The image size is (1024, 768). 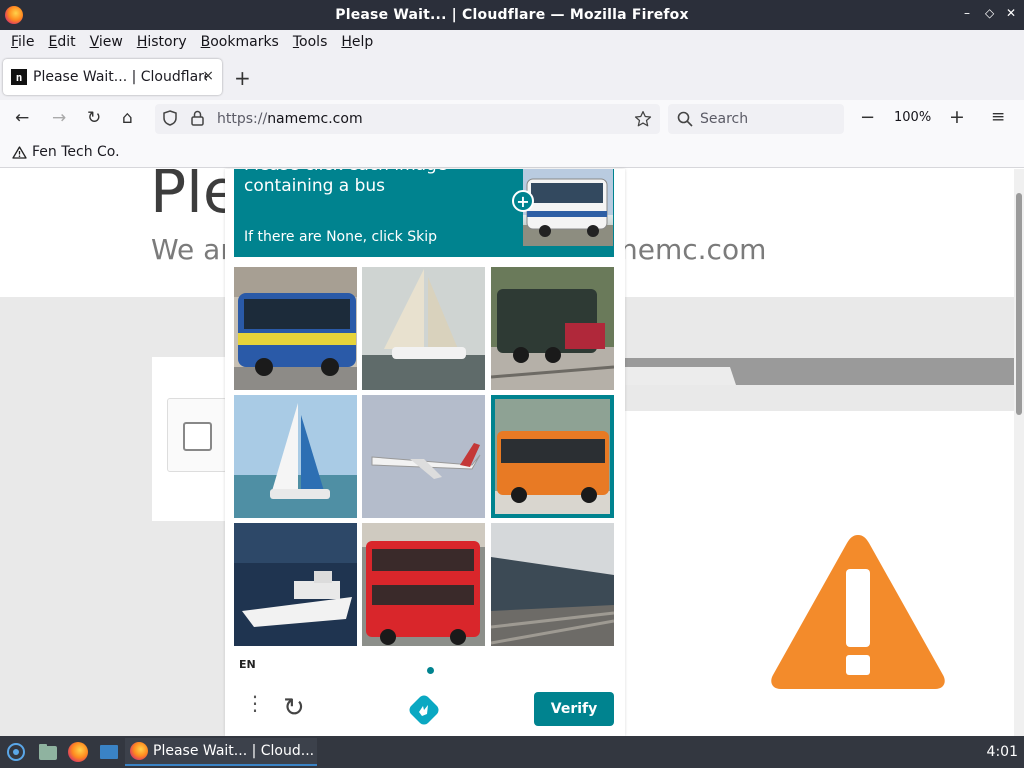 I want to click on menu-history: History, so click(x=162, y=42).